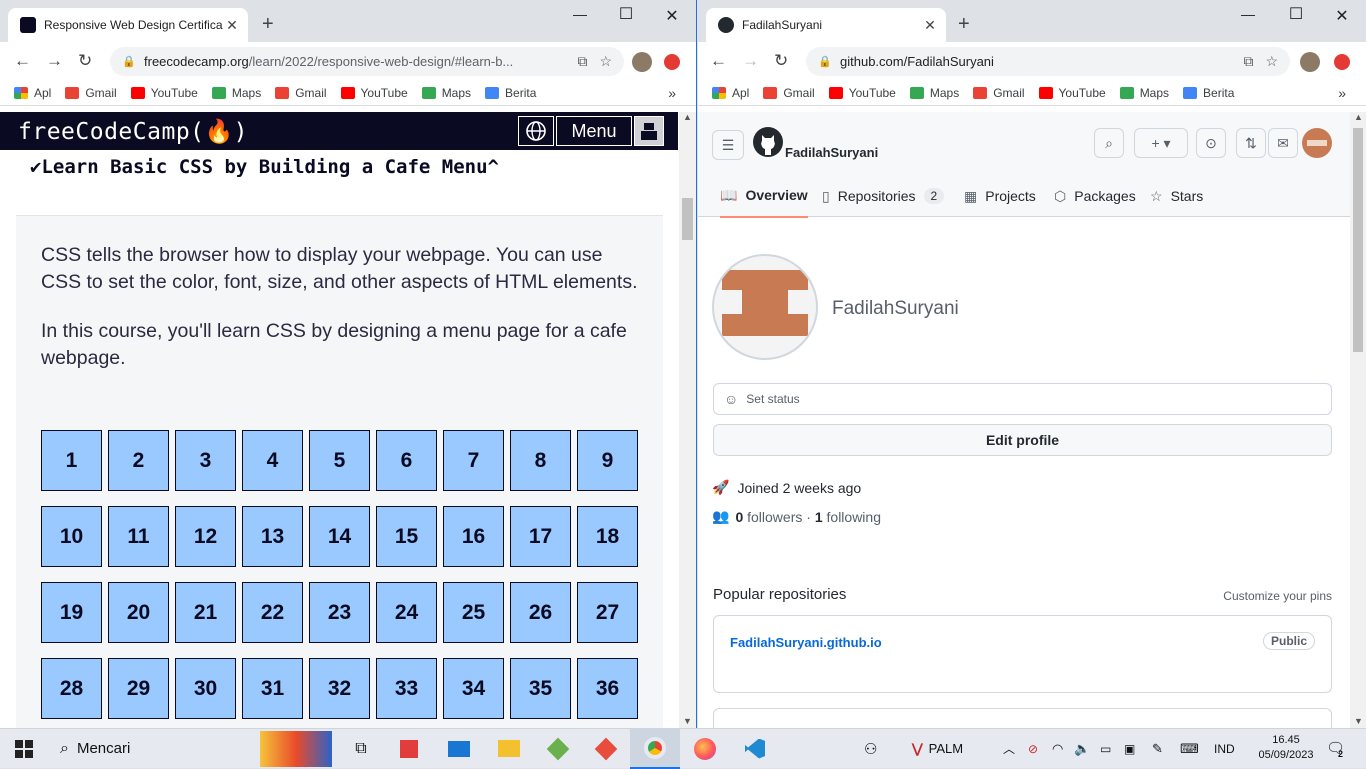  I want to click on battery-icon: ▭, so click(1105, 749).